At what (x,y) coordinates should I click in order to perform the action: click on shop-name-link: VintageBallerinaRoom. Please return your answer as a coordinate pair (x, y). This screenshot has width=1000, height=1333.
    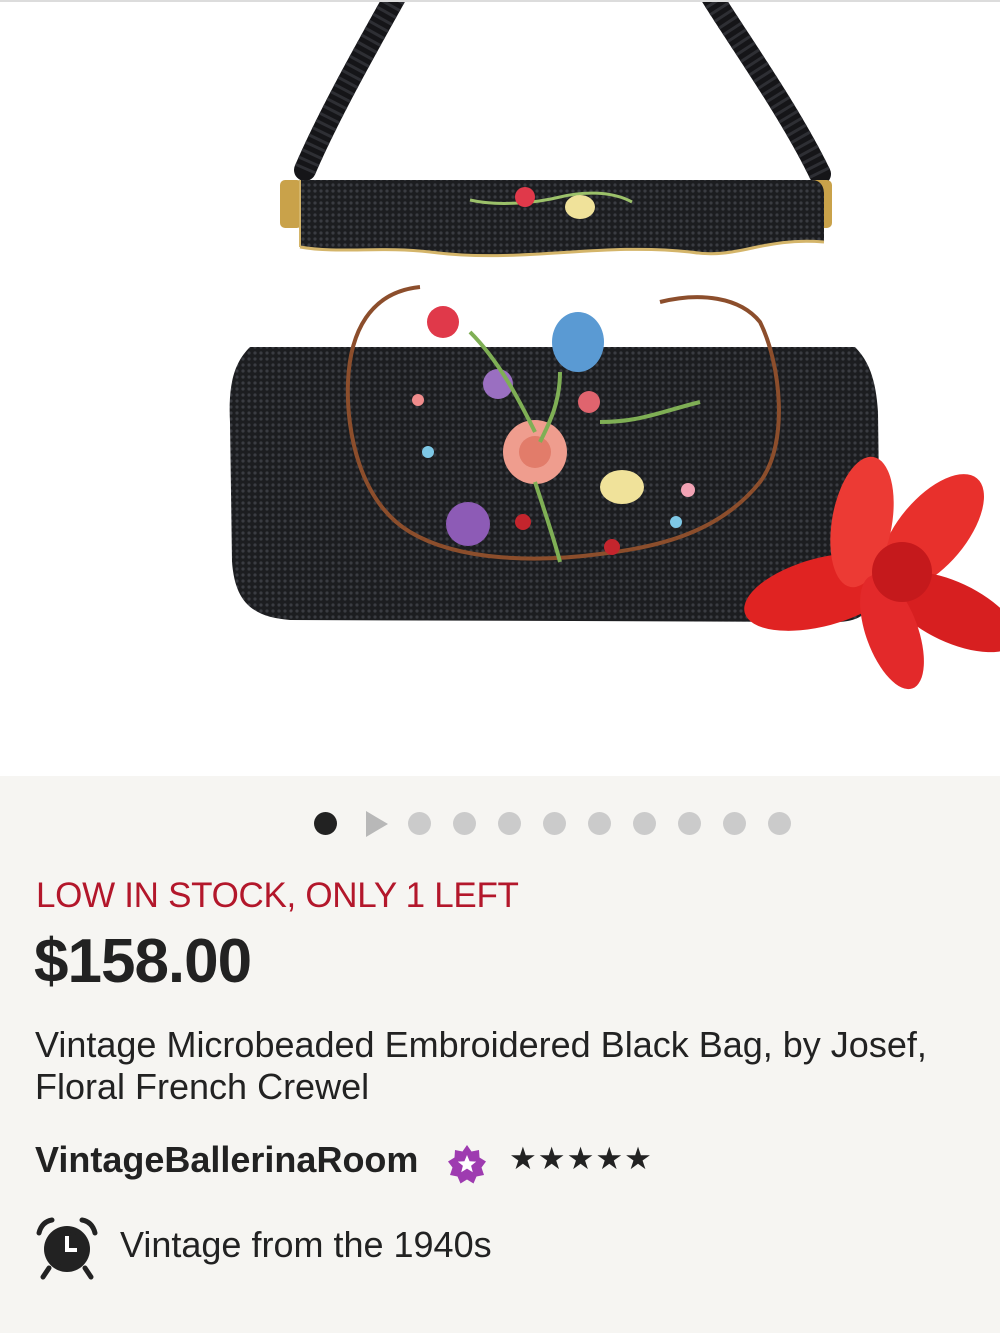
    Looking at the image, I should click on (226, 1160).